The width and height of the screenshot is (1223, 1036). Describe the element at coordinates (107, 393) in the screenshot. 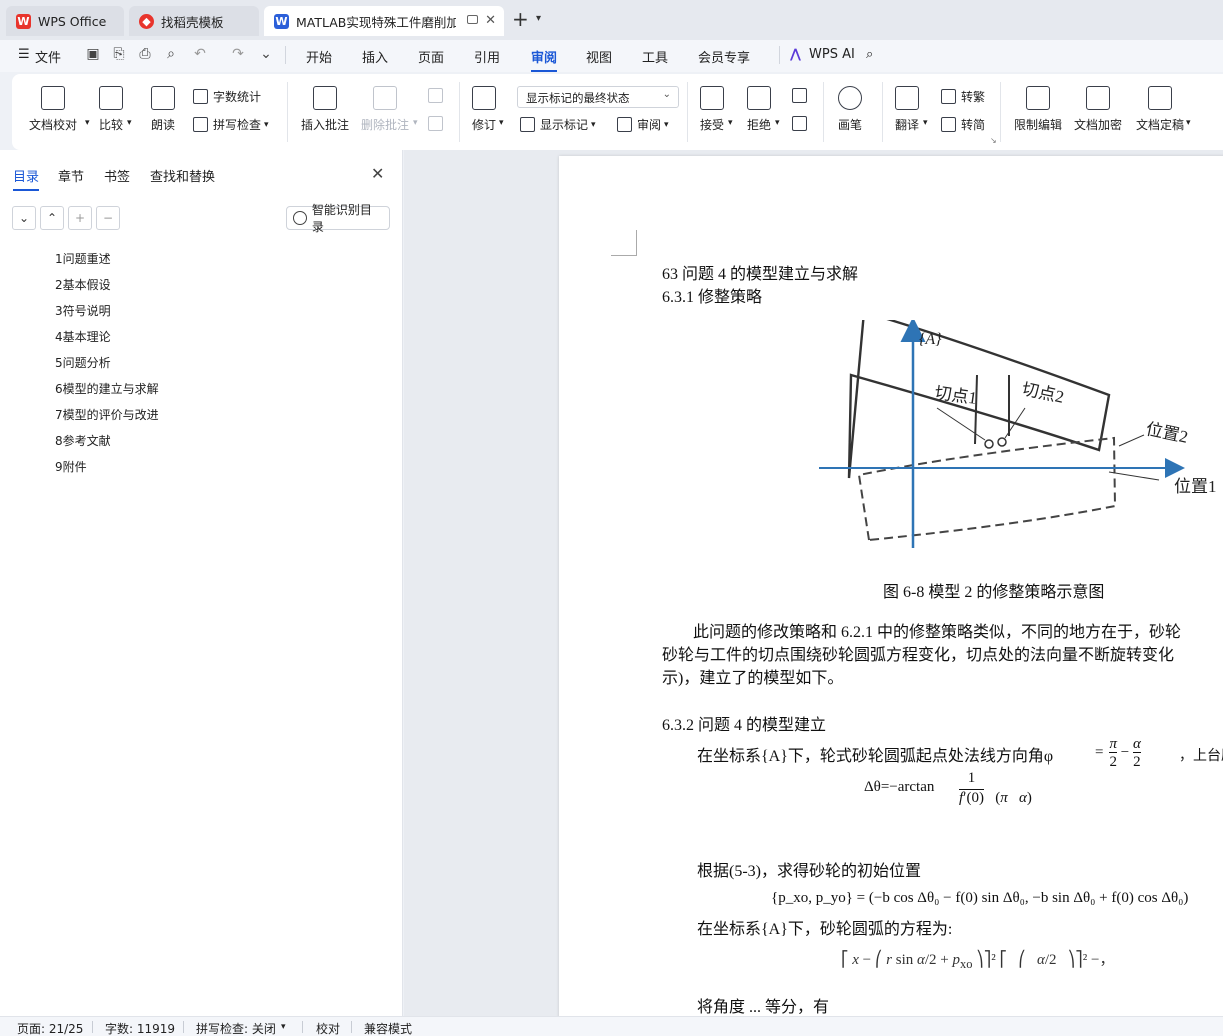

I see `toc-item: 6模型的建立与求解` at that location.